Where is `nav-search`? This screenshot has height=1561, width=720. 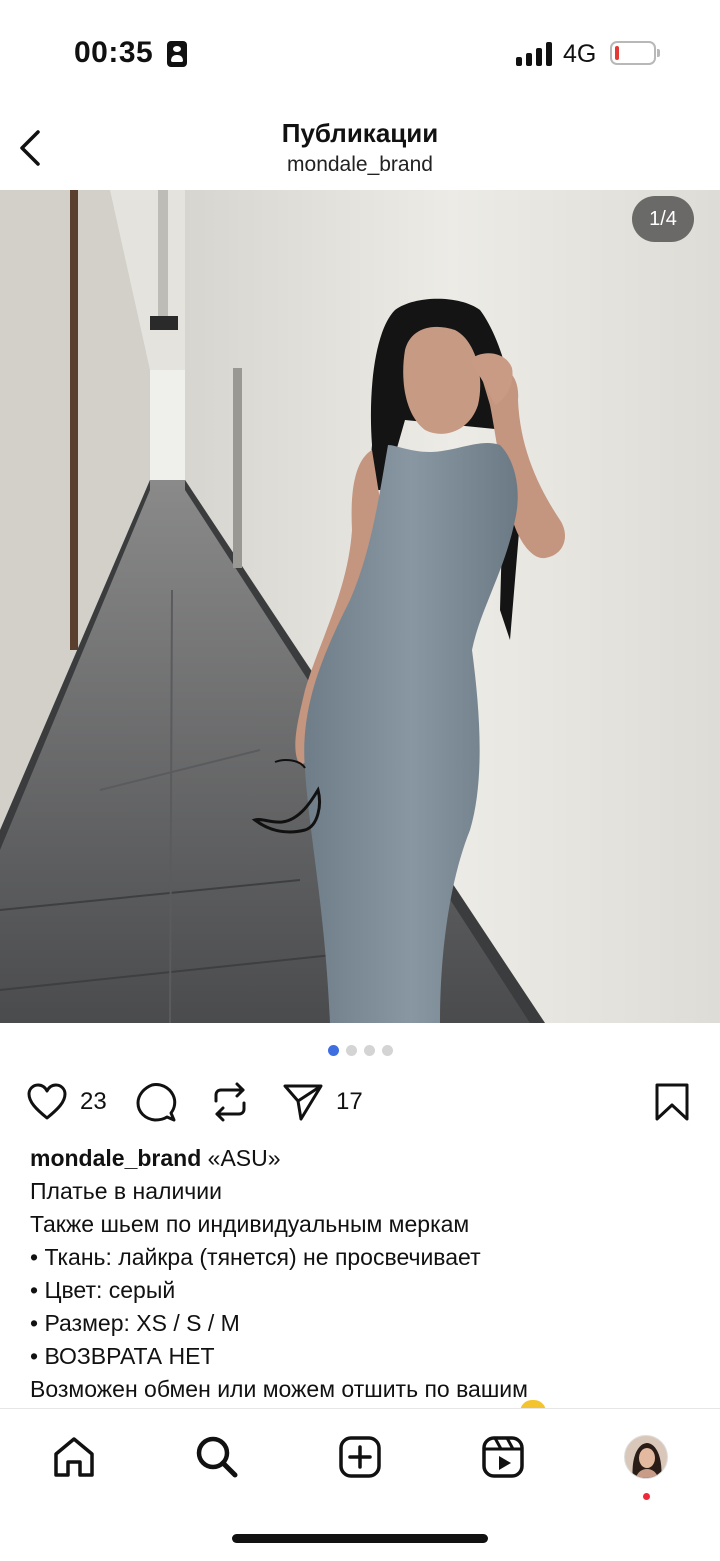
nav-search is located at coordinates (217, 1457).